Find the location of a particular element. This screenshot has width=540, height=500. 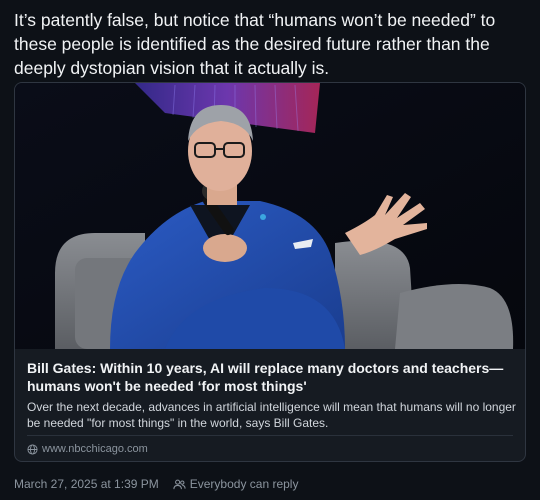

link-card-domain-text: www.nbcchicago.com is located at coordinates (95, 449).